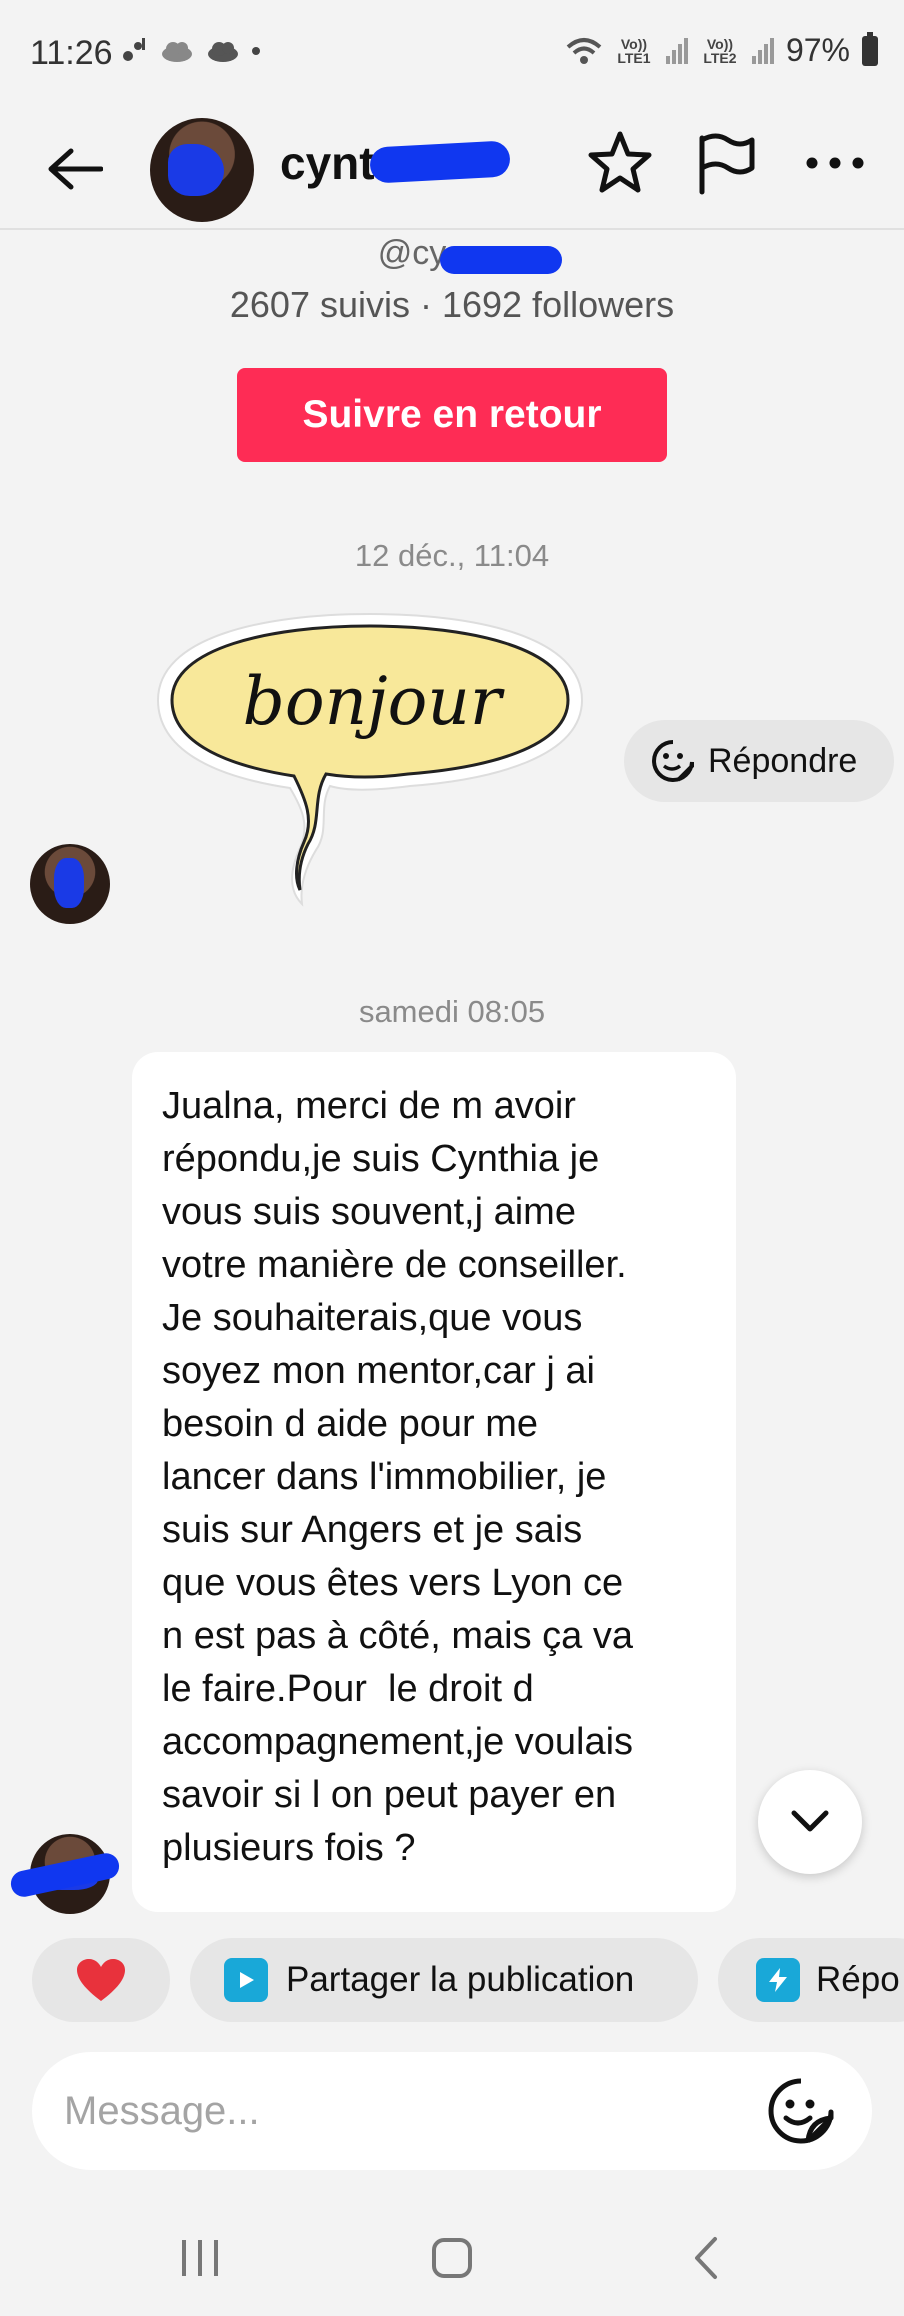  I want to click on reply-button: Répondre, so click(759, 761).